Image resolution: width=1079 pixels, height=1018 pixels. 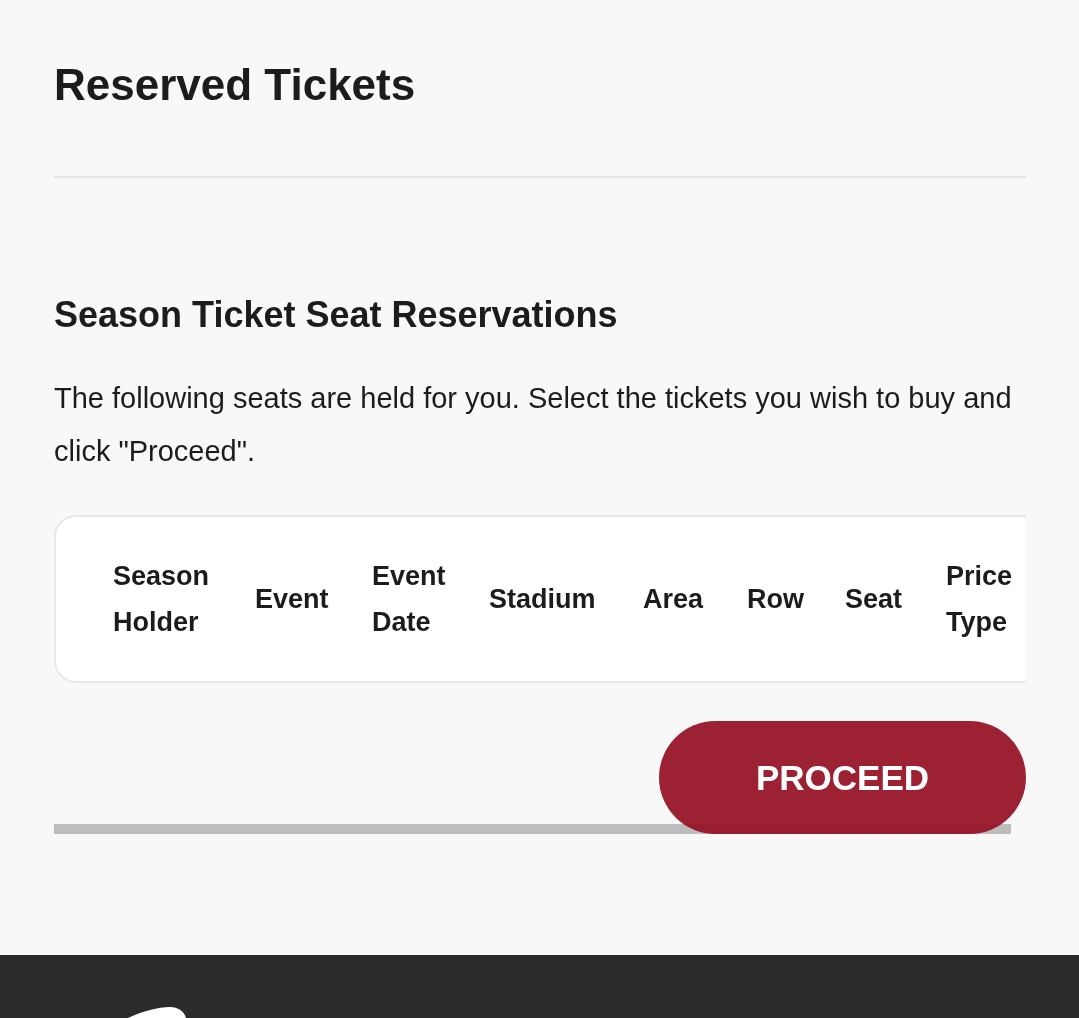 What do you see at coordinates (336, 315) in the screenshot?
I see `section-title: Season Ticket Seat Reservations` at bounding box center [336, 315].